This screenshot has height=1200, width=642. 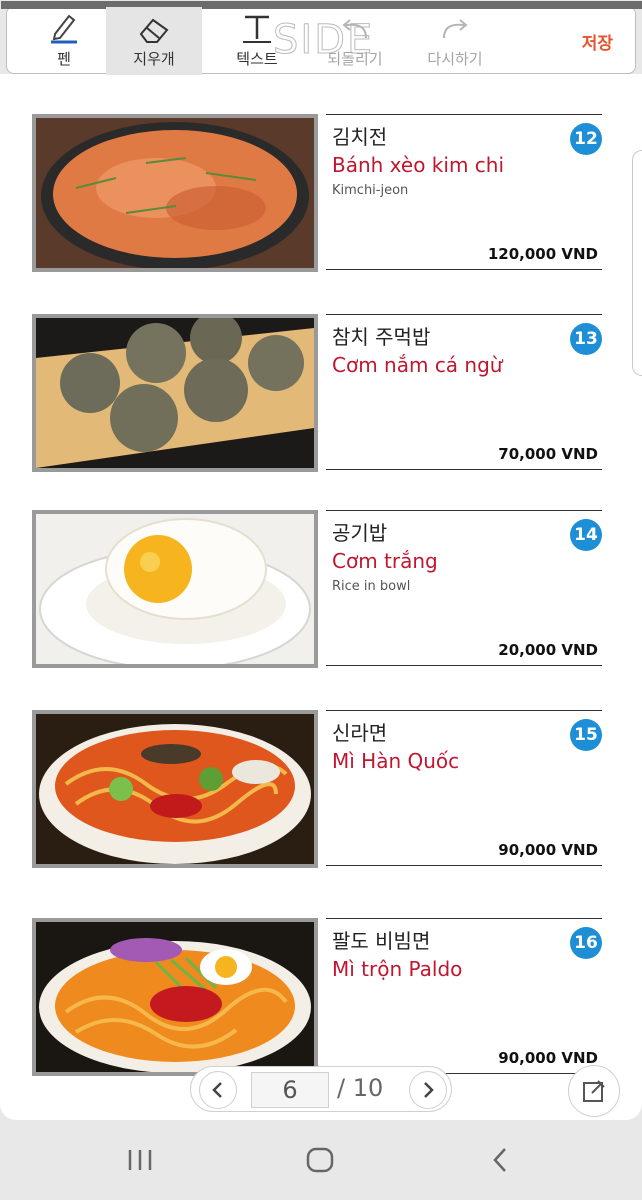 What do you see at coordinates (154, 59) in the screenshot?
I see `eraser-label: 지우개` at bounding box center [154, 59].